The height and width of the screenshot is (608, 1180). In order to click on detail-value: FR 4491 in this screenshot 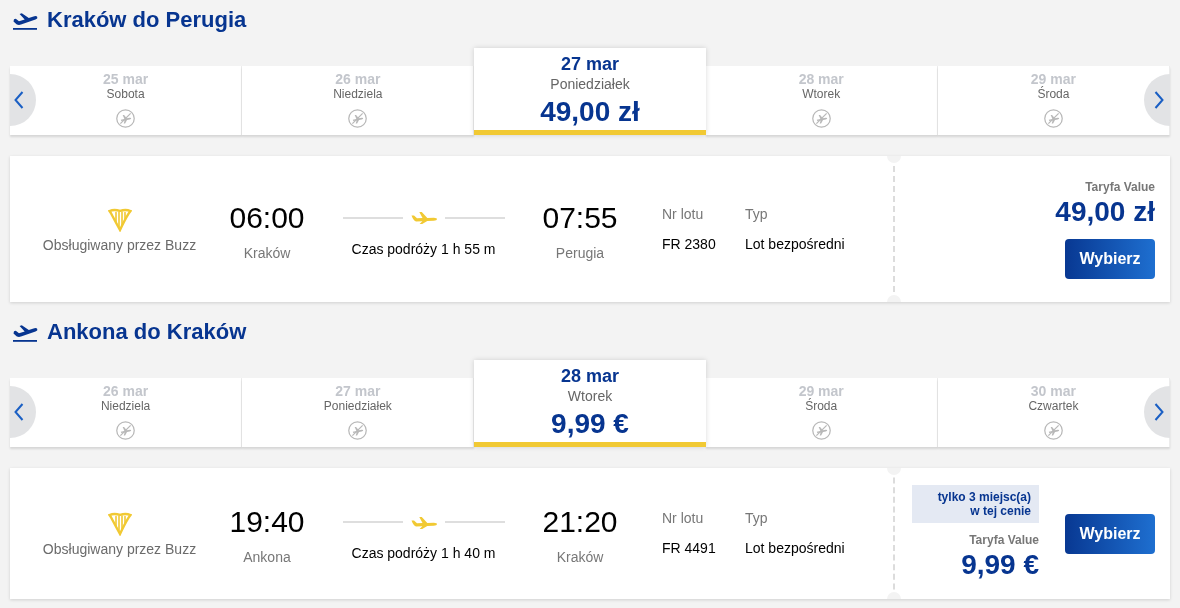, I will do `click(689, 548)`.